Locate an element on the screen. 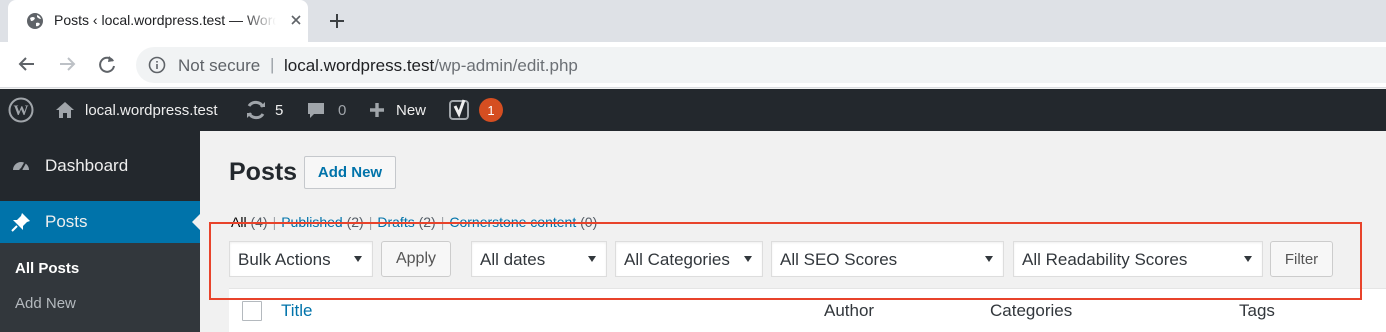 The width and height of the screenshot is (1386, 332). seo-notification-badge: 1 is located at coordinates (491, 110).